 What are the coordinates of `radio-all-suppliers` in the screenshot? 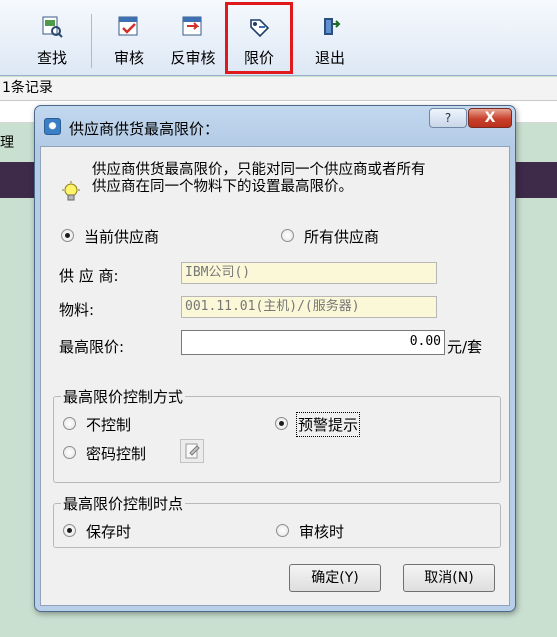 It's located at (287, 235).